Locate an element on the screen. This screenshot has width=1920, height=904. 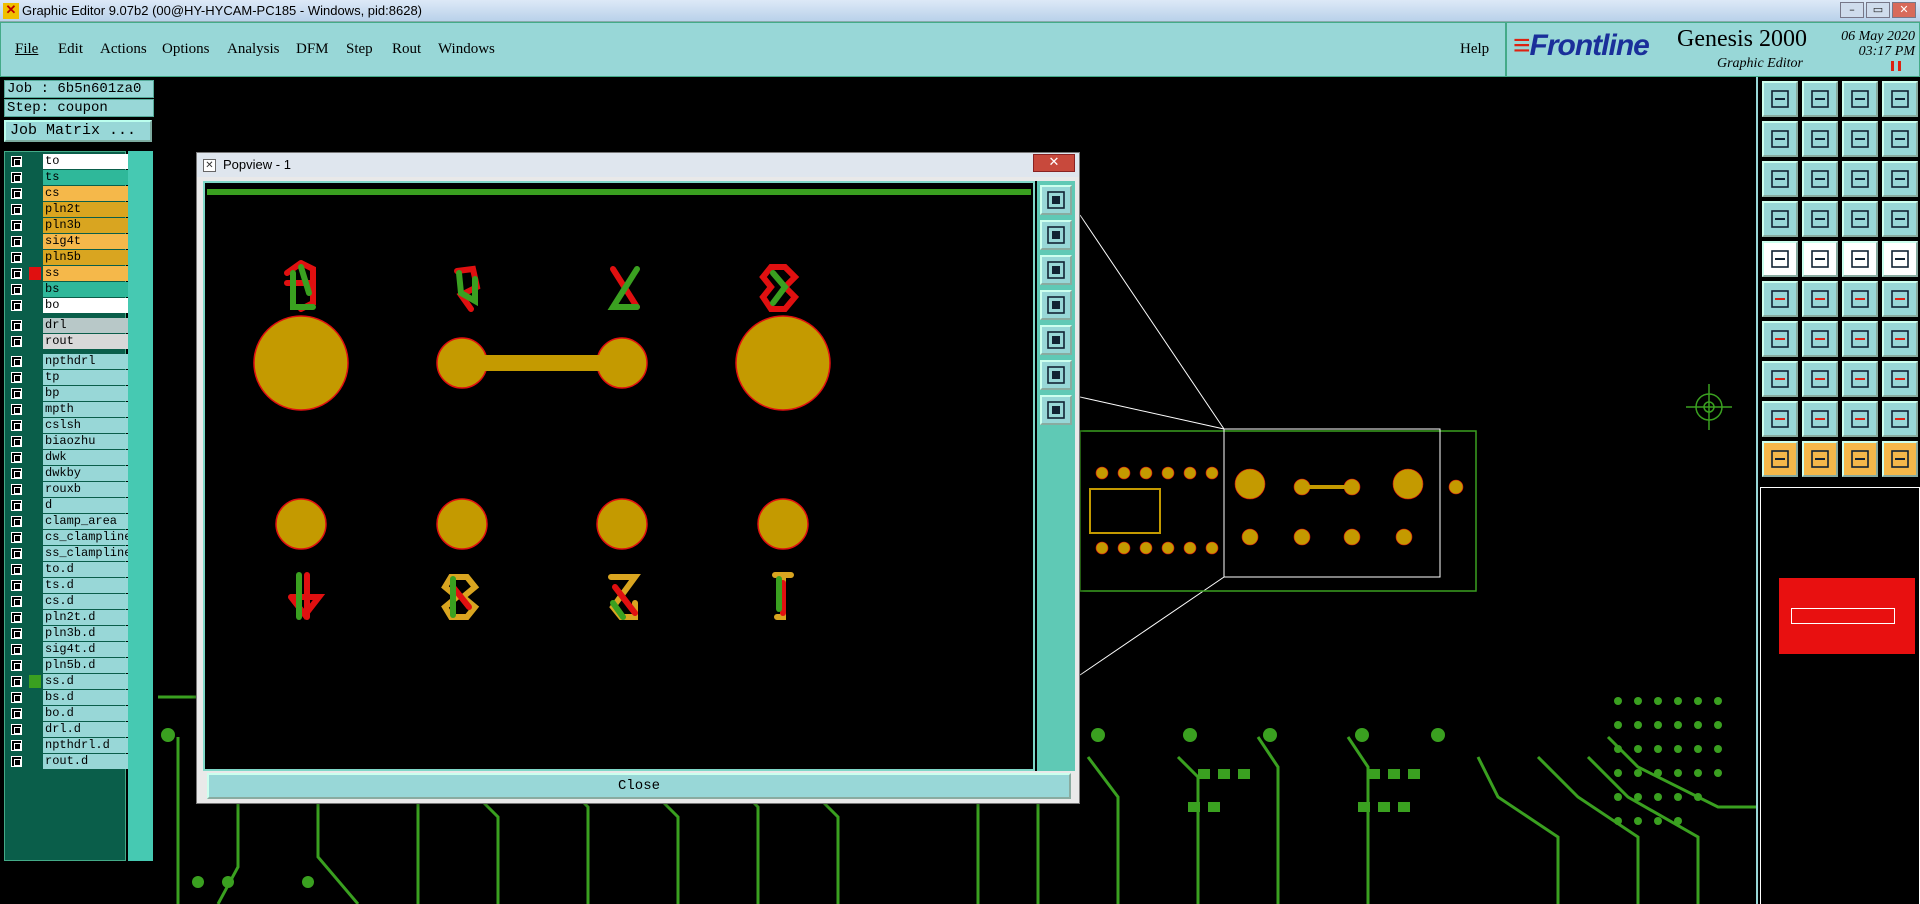
pv-left-icon is located at coordinates (1056, 305).